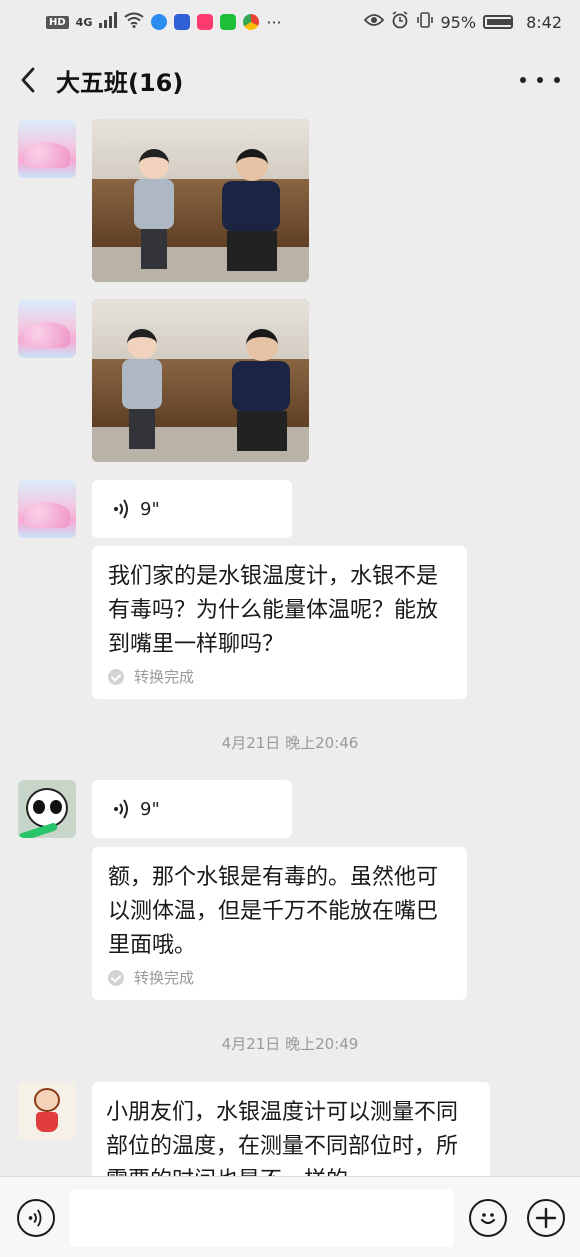 This screenshot has width=580, height=1257. What do you see at coordinates (228, 22) in the screenshot?
I see `app-icon-iqiyi` at bounding box center [228, 22].